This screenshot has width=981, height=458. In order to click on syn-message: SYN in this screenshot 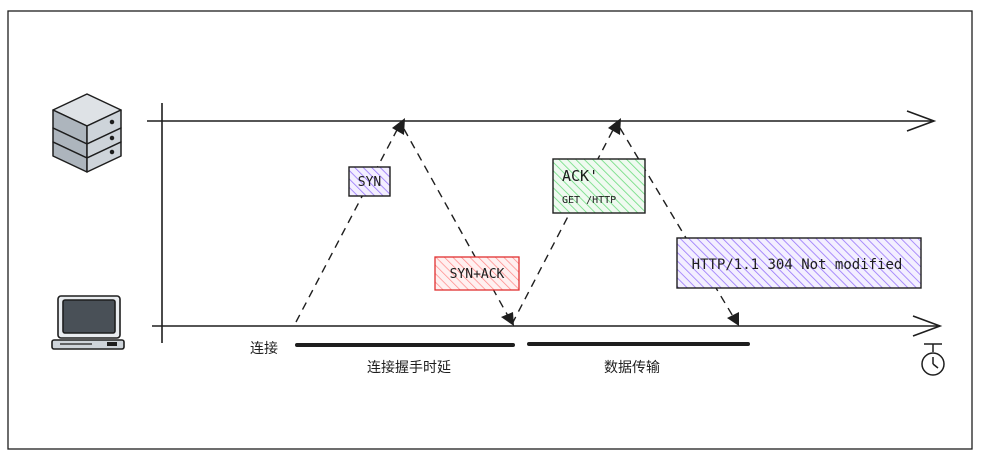, I will do `click(369, 181)`.